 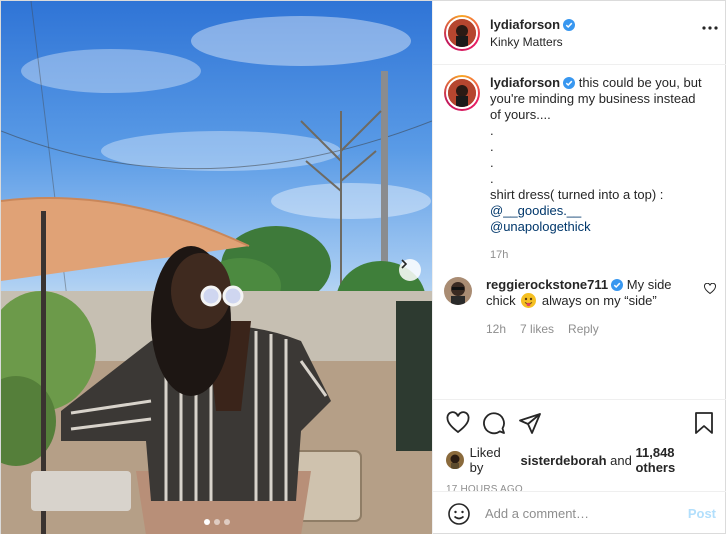 I want to click on face-with-tongue-emoji, so click(x=529, y=300).